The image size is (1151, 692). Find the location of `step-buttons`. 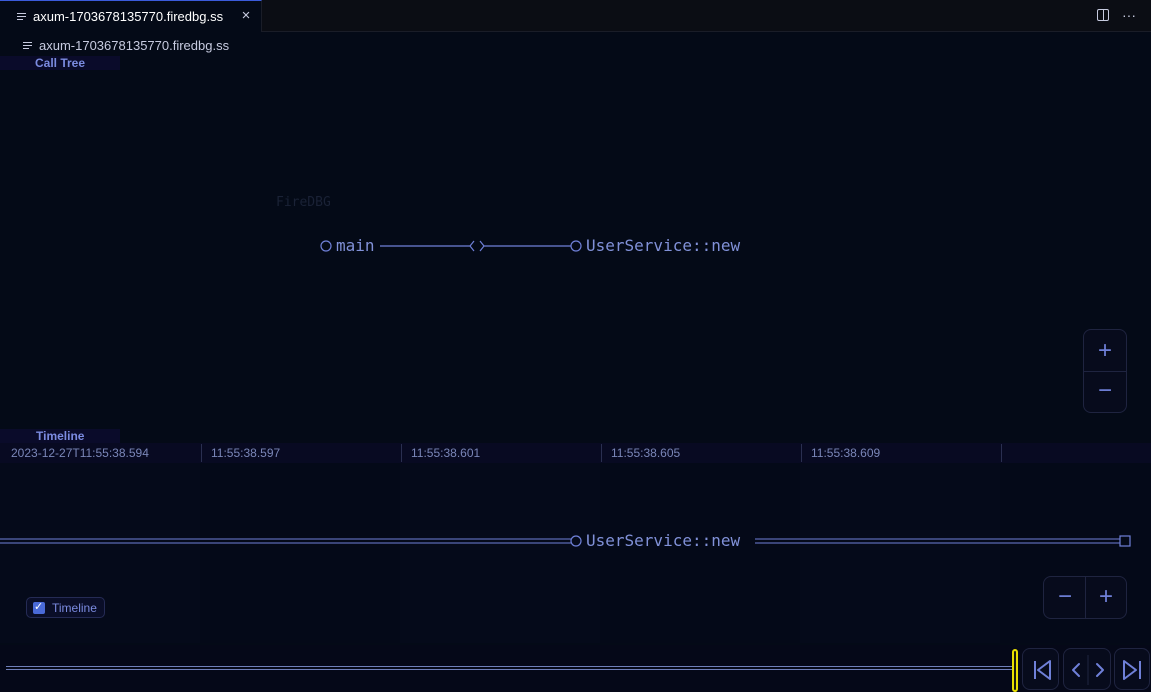

step-buttons is located at coordinates (1087, 669).